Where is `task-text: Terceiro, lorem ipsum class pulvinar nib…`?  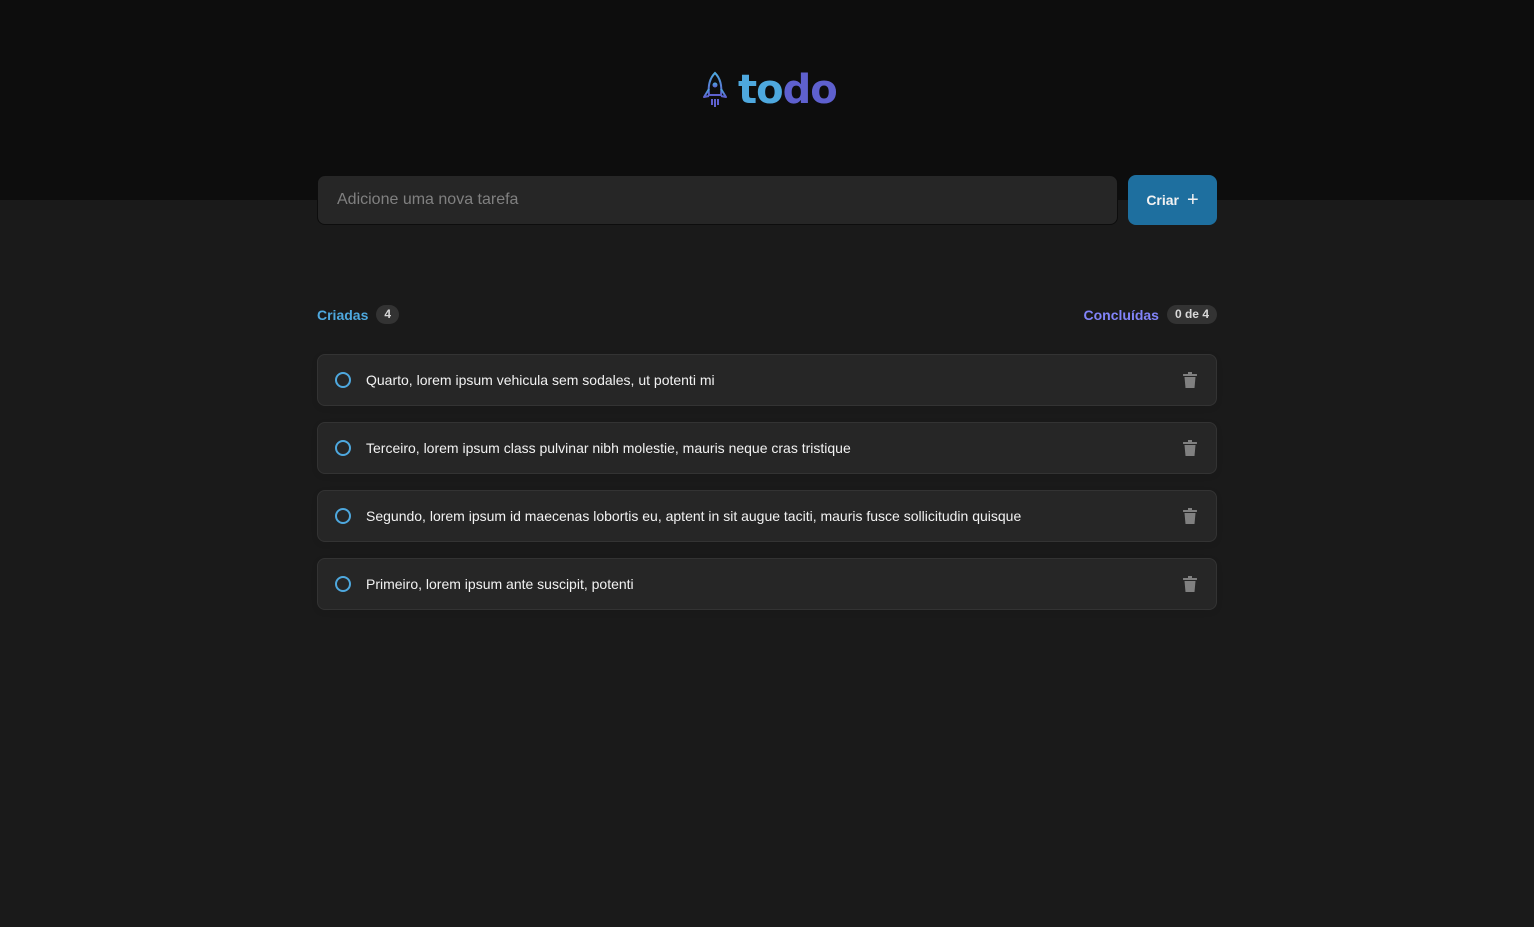
task-text: Terceiro, lorem ipsum class pulvinar nib… is located at coordinates (608, 448).